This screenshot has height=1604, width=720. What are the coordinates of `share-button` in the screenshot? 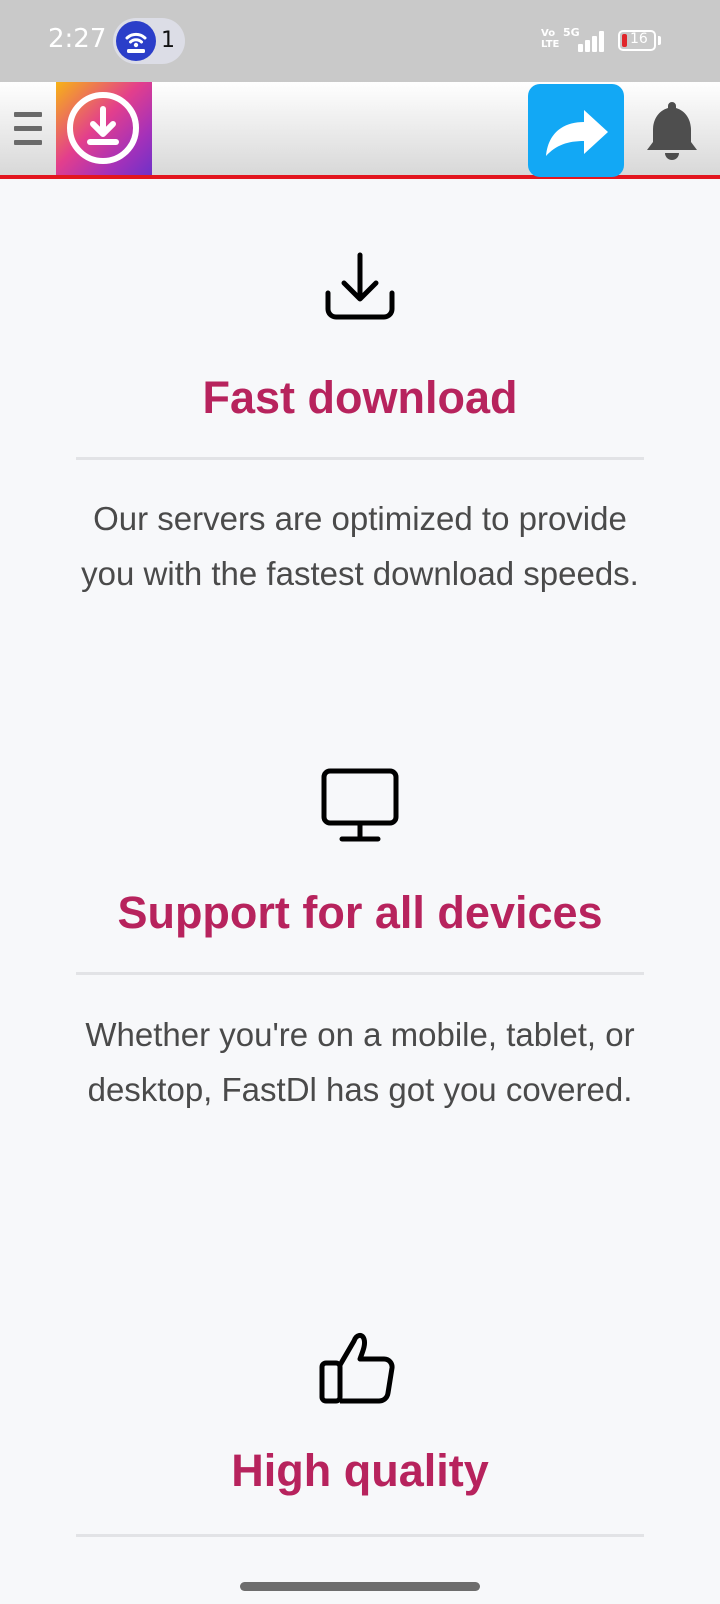 It's located at (576, 130).